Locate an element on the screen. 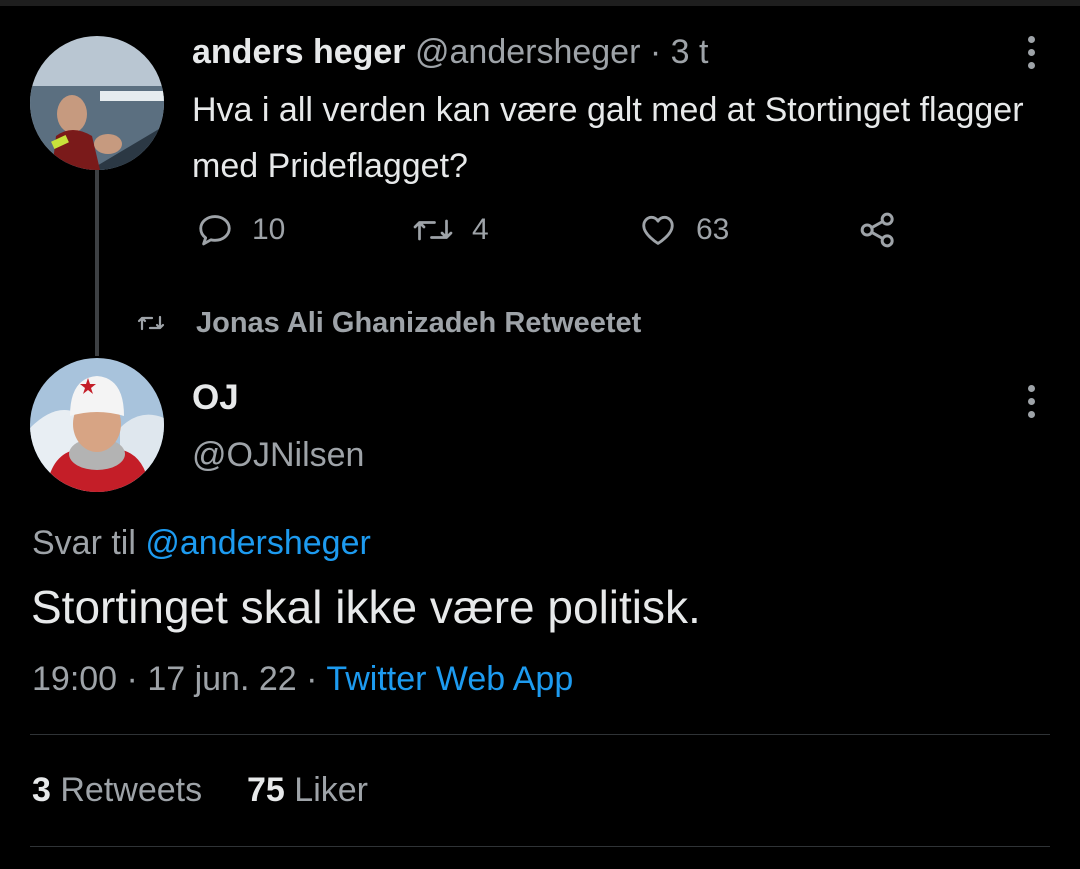 This screenshot has height=869, width=1080. reply-count: 10 is located at coordinates (269, 229).